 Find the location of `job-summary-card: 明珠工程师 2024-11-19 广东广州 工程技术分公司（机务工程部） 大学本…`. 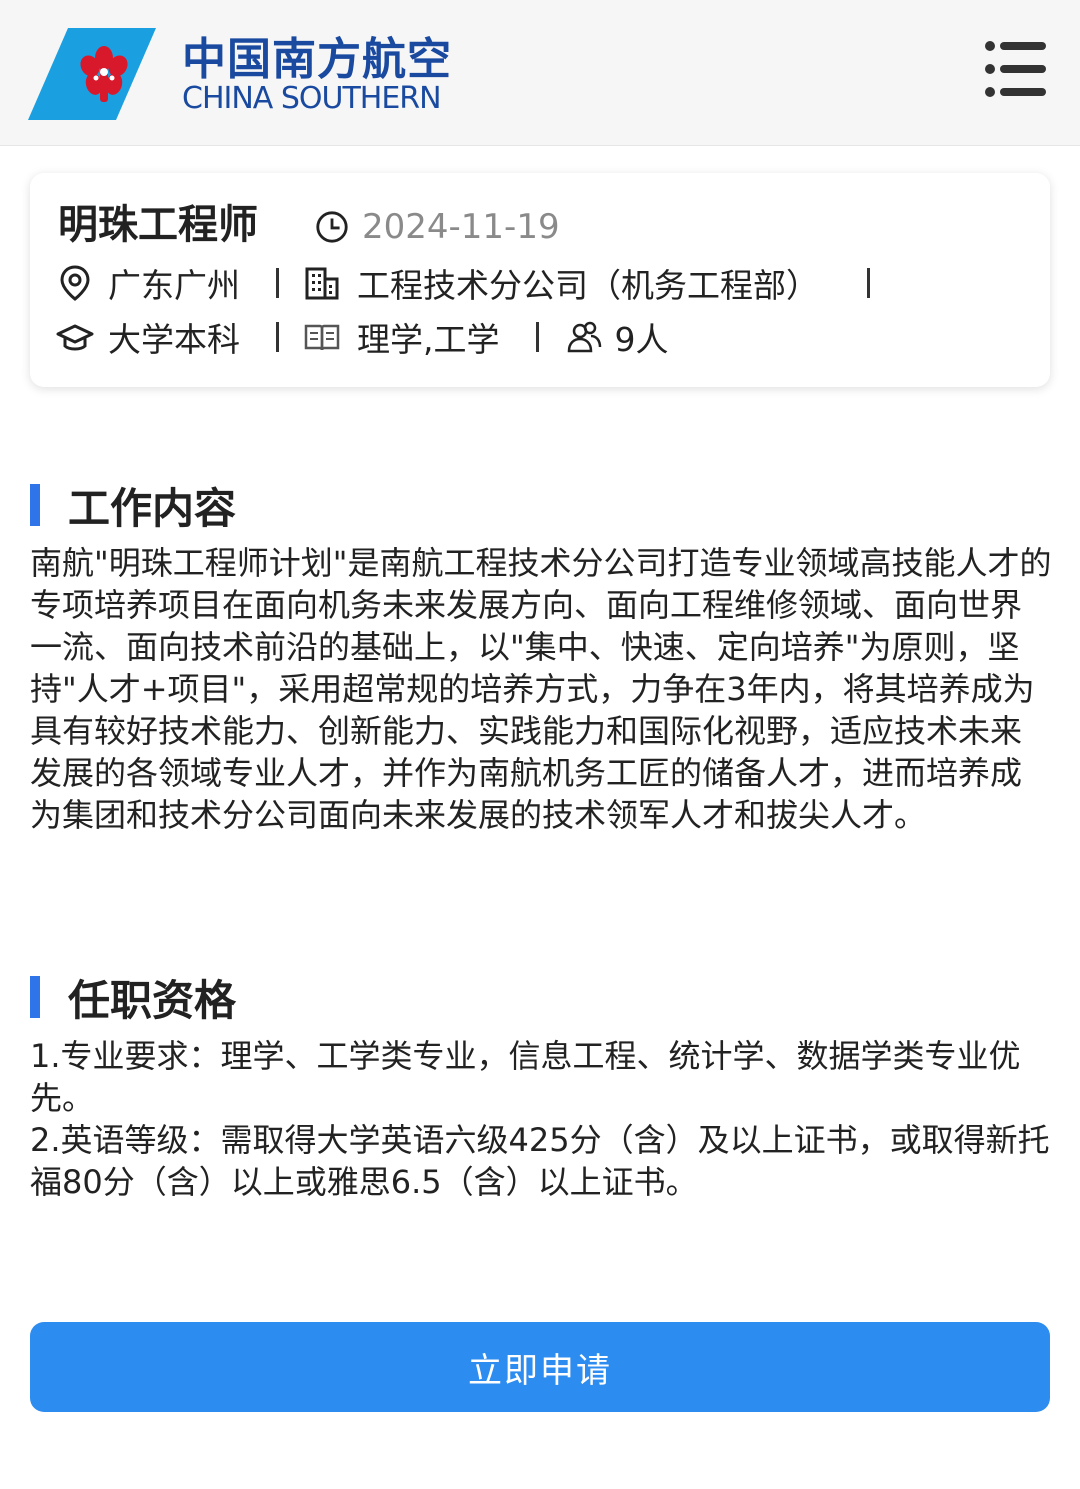

job-summary-card: 明珠工程师 2024-11-19 广东广州 工程技术分公司（机务工程部） 大学本… is located at coordinates (540, 280).